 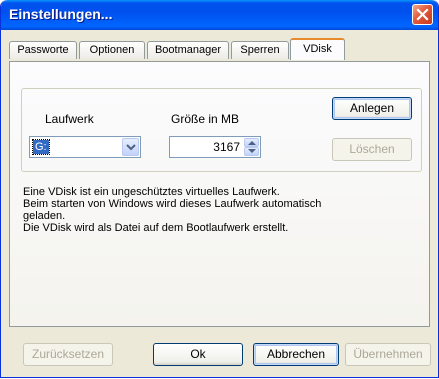 I want to click on tab-bootmanager: Bootmanager, so click(x=188, y=50).